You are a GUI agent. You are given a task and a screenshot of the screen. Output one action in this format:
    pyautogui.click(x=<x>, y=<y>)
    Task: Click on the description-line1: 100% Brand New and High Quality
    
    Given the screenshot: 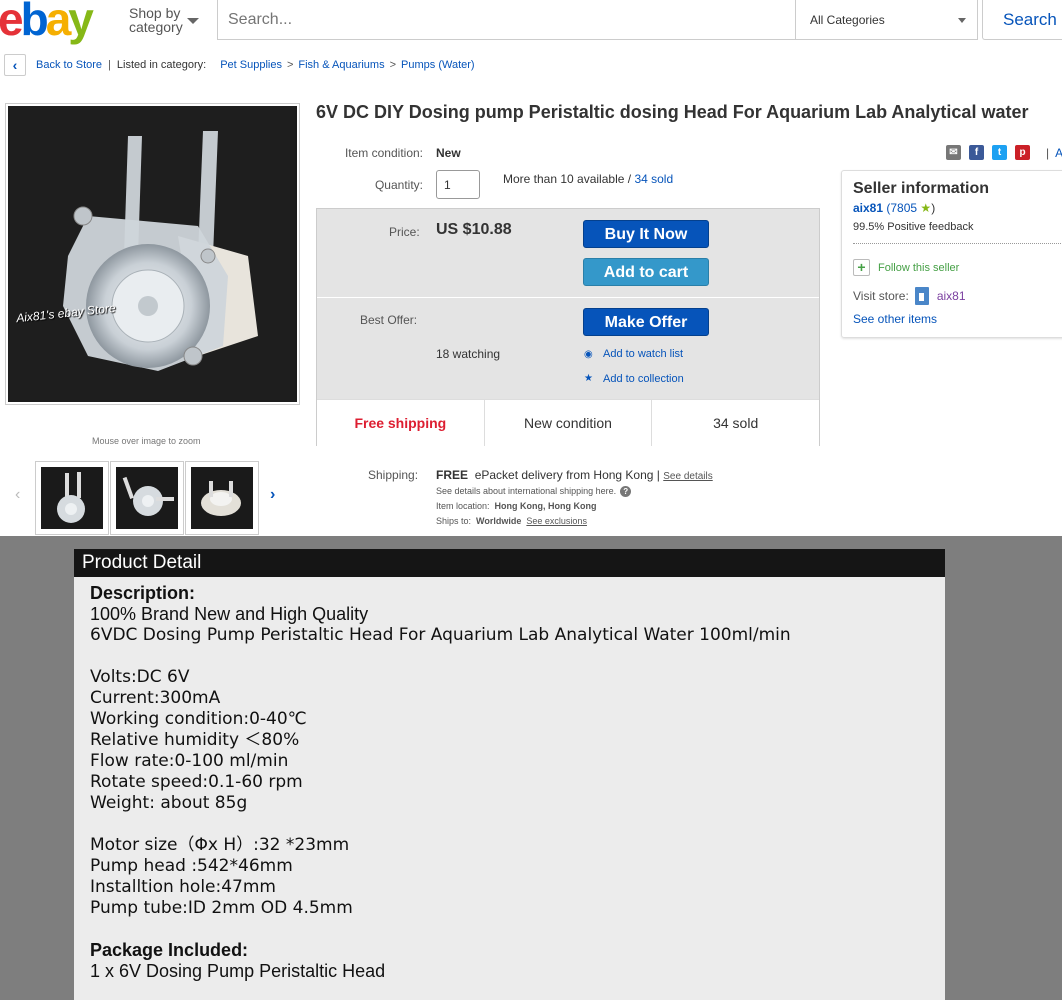 What is the action you would take?
    pyautogui.click(x=229, y=614)
    